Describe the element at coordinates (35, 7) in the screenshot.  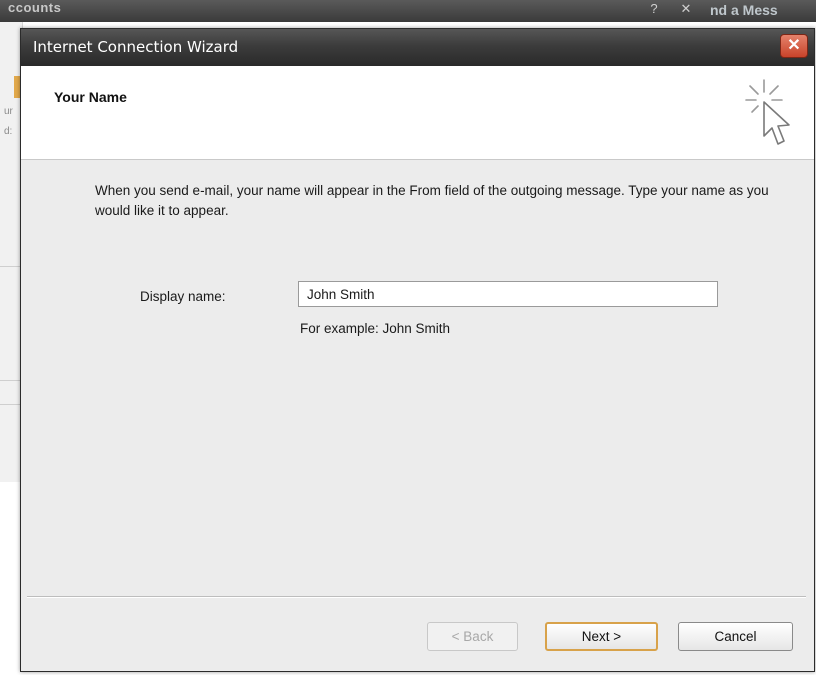
I see `background-window-title: ccounts` at that location.